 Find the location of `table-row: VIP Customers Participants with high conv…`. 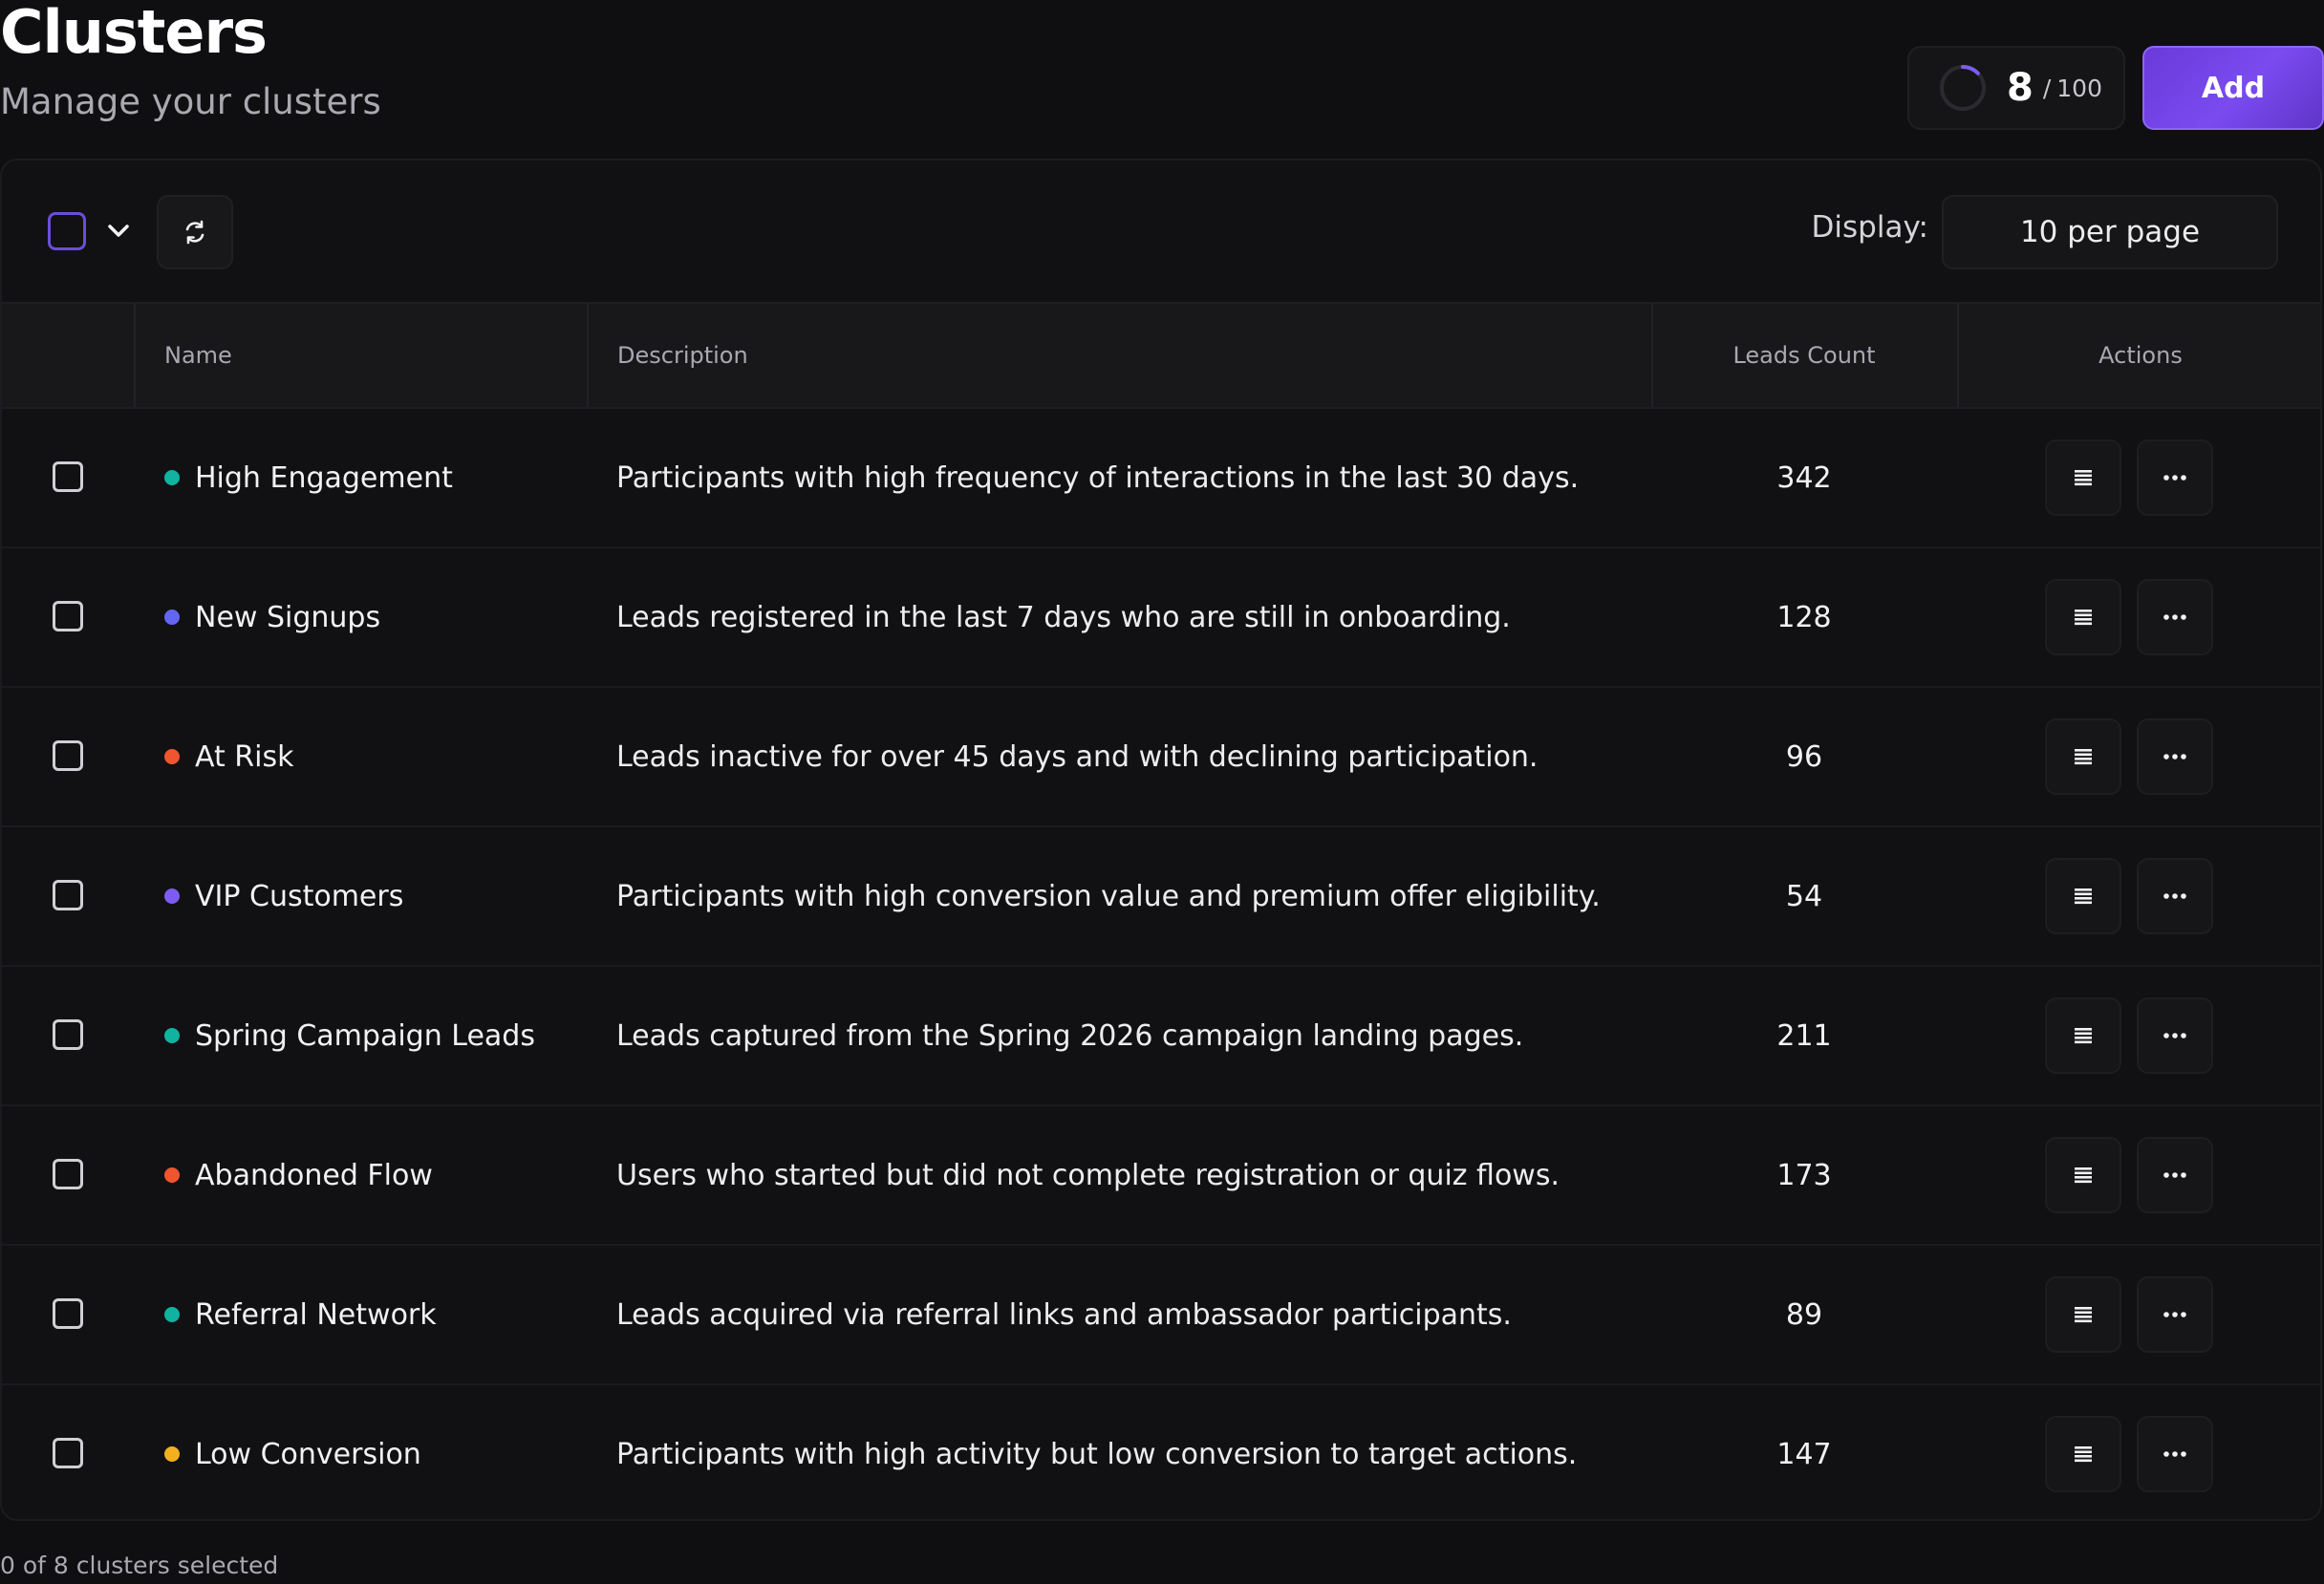

table-row: VIP Customers Participants with high conv… is located at coordinates (1161, 897).